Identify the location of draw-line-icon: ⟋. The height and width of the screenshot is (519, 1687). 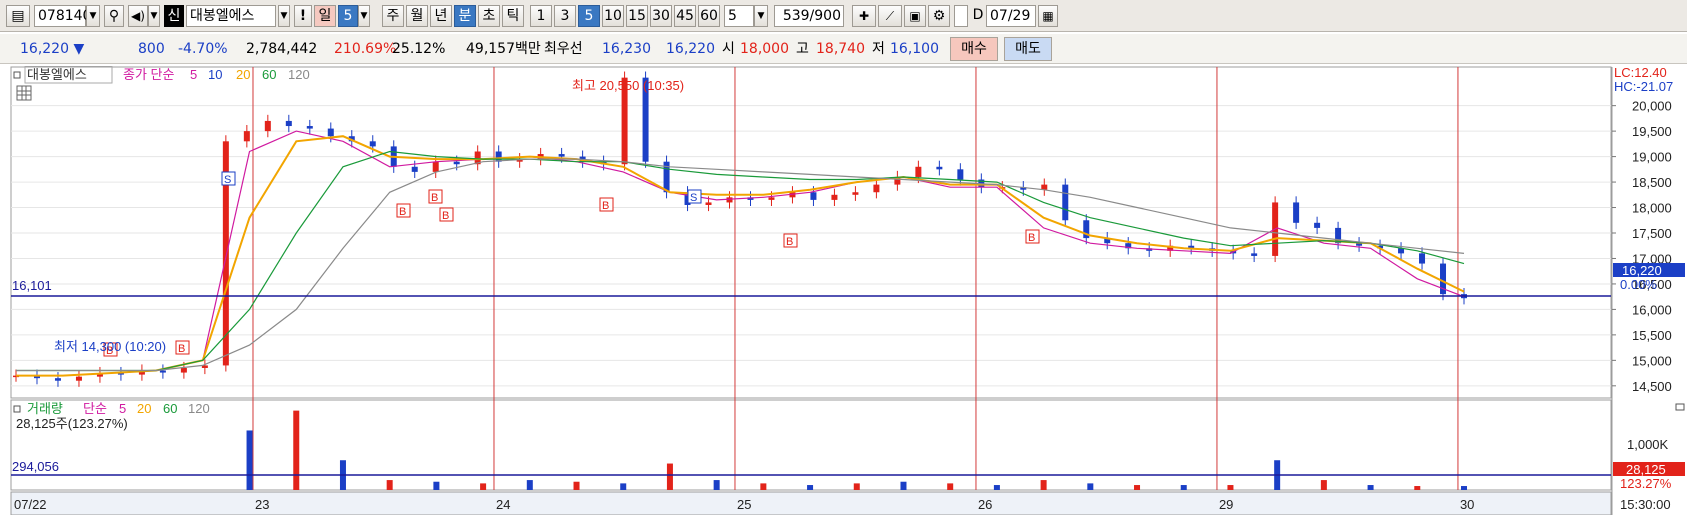
(890, 16).